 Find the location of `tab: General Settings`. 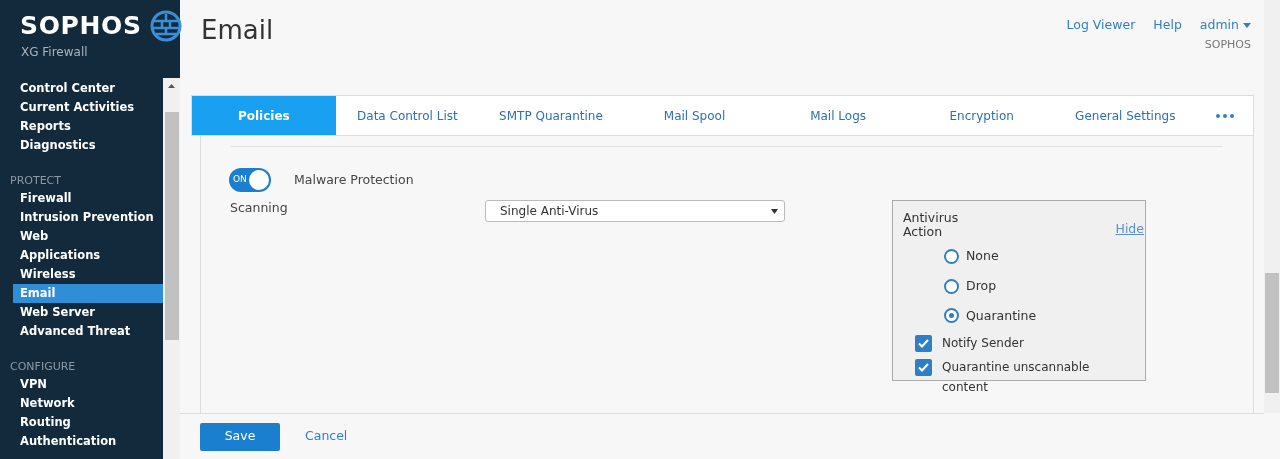

tab: General Settings is located at coordinates (1125, 115).